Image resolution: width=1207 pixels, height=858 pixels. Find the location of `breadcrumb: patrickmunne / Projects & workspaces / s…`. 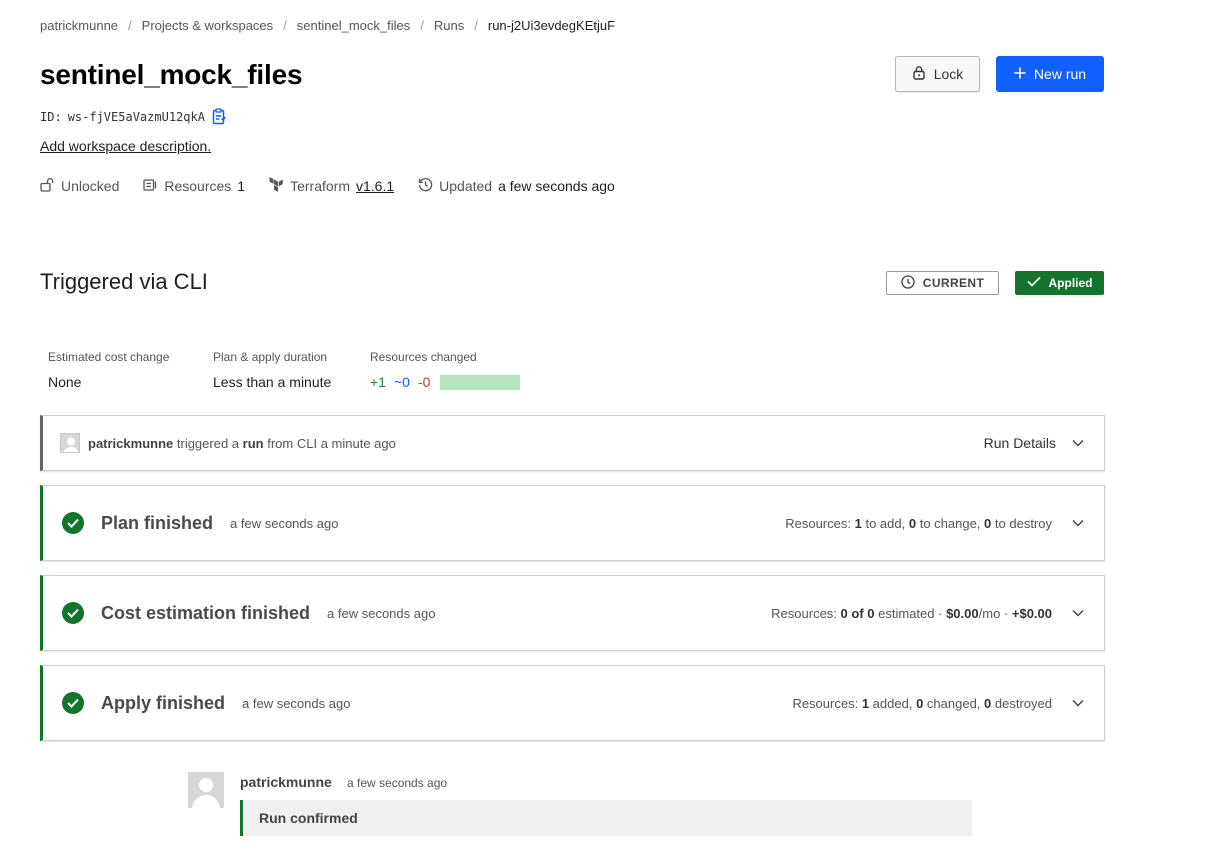

breadcrumb: patrickmunne / Projects & workspaces / s… is located at coordinates (327, 25).